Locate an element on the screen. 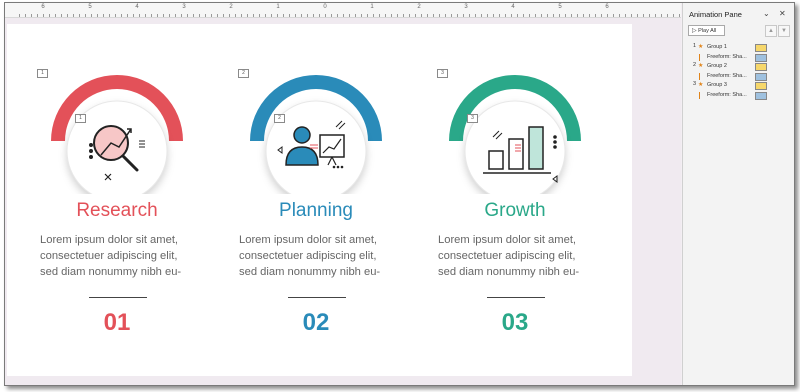 This screenshot has height=392, width=800. inner-animation-tag: 3 is located at coordinates (472, 118).